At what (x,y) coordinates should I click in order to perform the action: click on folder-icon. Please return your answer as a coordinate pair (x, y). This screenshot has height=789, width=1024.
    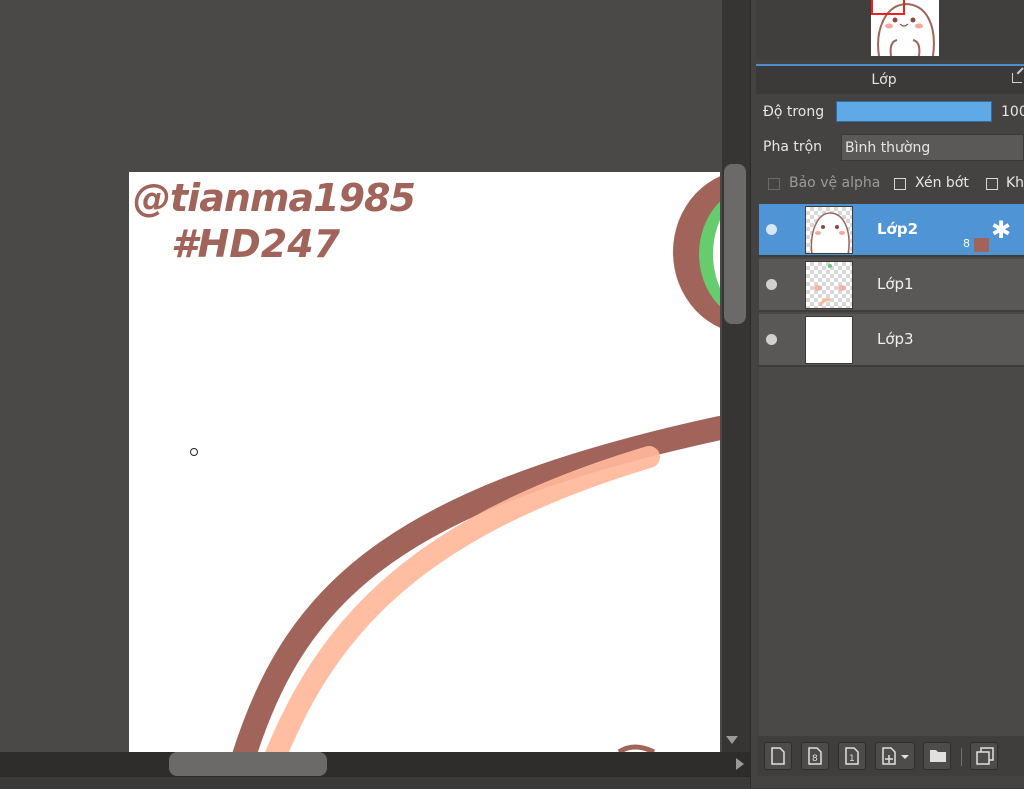
    Looking at the image, I should click on (938, 756).